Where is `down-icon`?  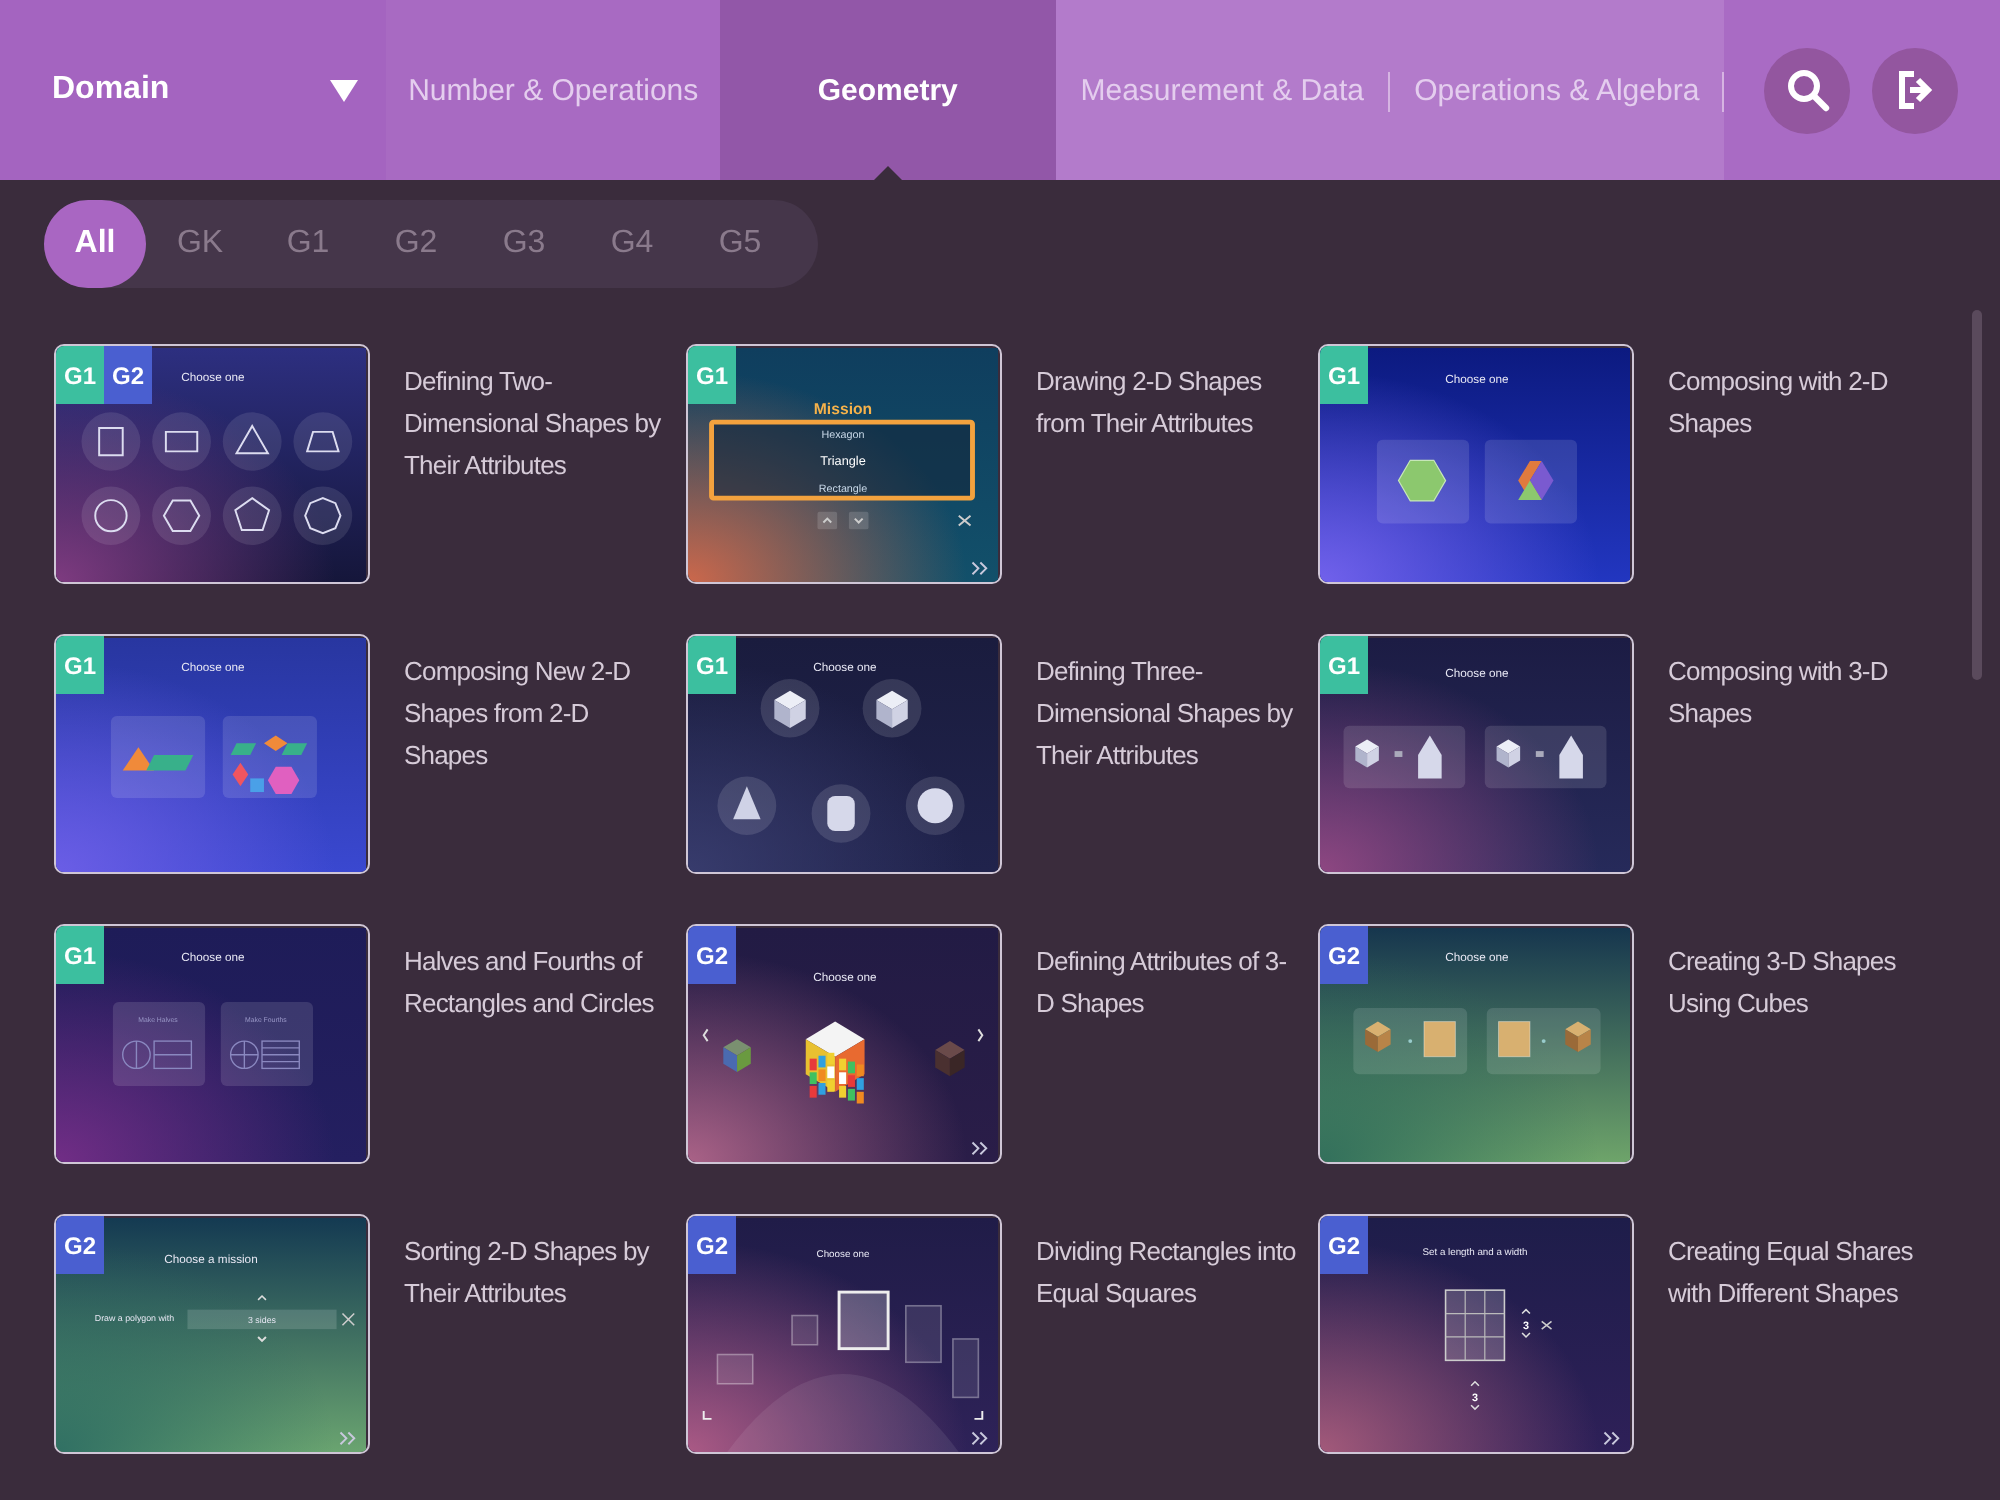 down-icon is located at coordinates (262, 1338).